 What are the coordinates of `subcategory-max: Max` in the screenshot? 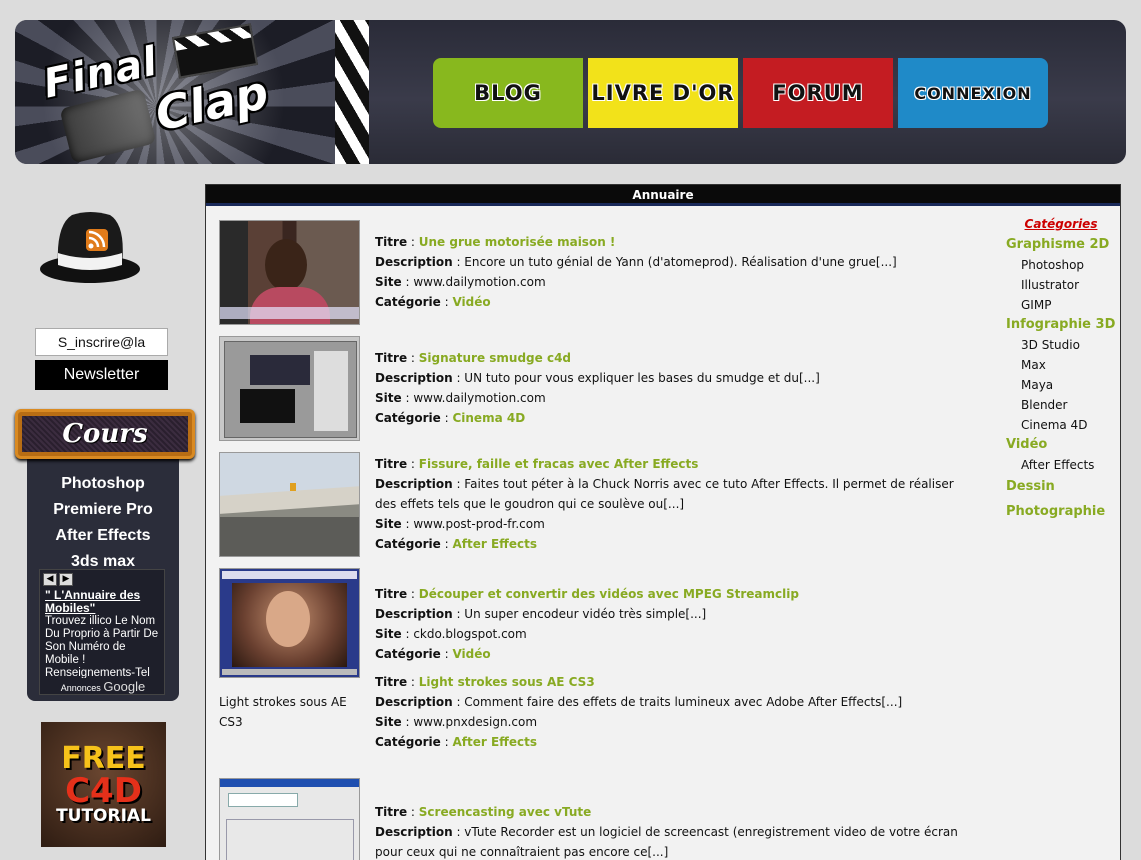 It's located at (1061, 365).